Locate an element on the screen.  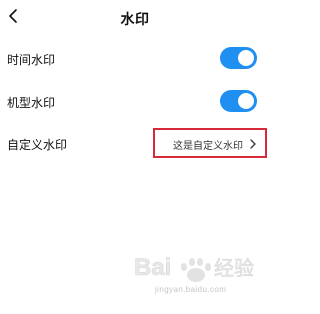
baidu-url: jingyan.baidu.com is located at coordinates (191, 289).